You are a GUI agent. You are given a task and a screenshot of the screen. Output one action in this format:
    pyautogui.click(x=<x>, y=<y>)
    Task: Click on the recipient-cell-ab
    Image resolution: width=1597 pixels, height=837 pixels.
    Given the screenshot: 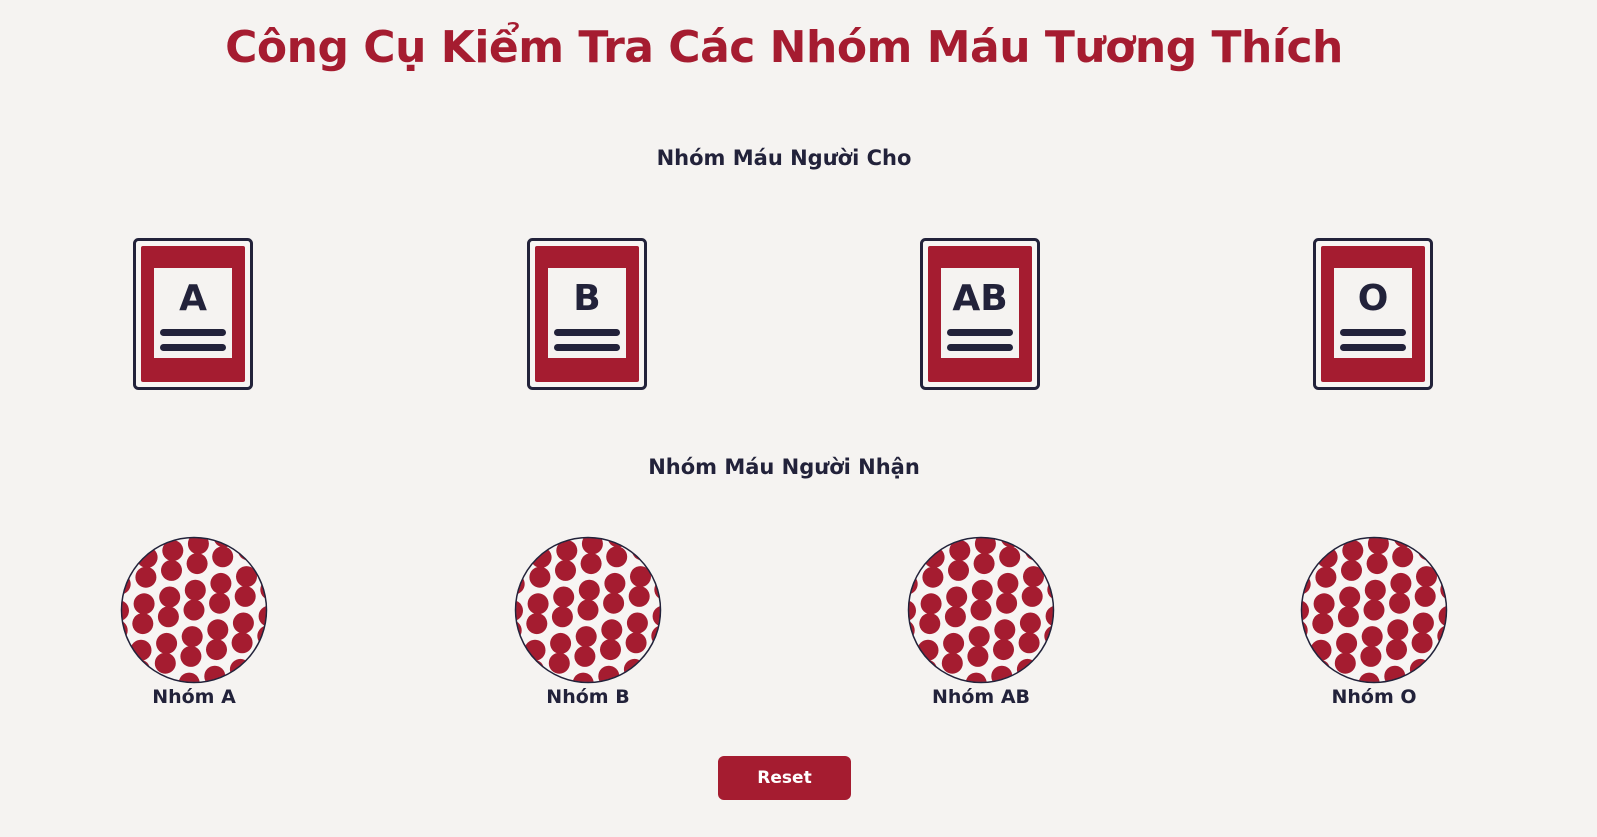 What is the action you would take?
    pyautogui.click(x=981, y=610)
    